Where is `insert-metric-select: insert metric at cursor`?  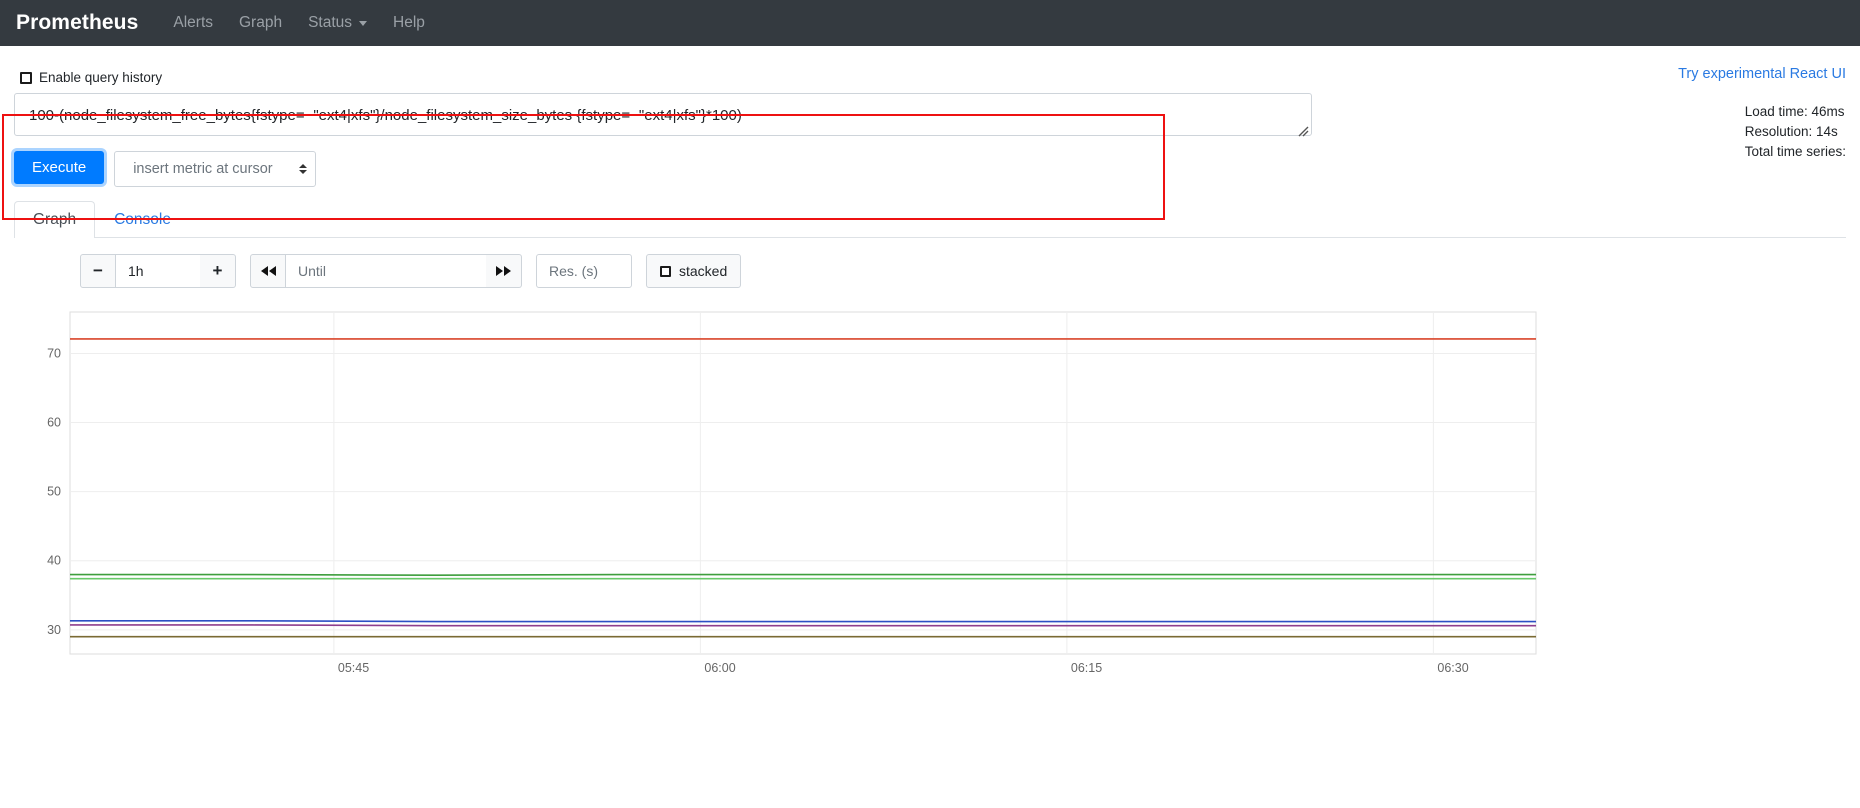 insert-metric-select: insert metric at cursor is located at coordinates (215, 169).